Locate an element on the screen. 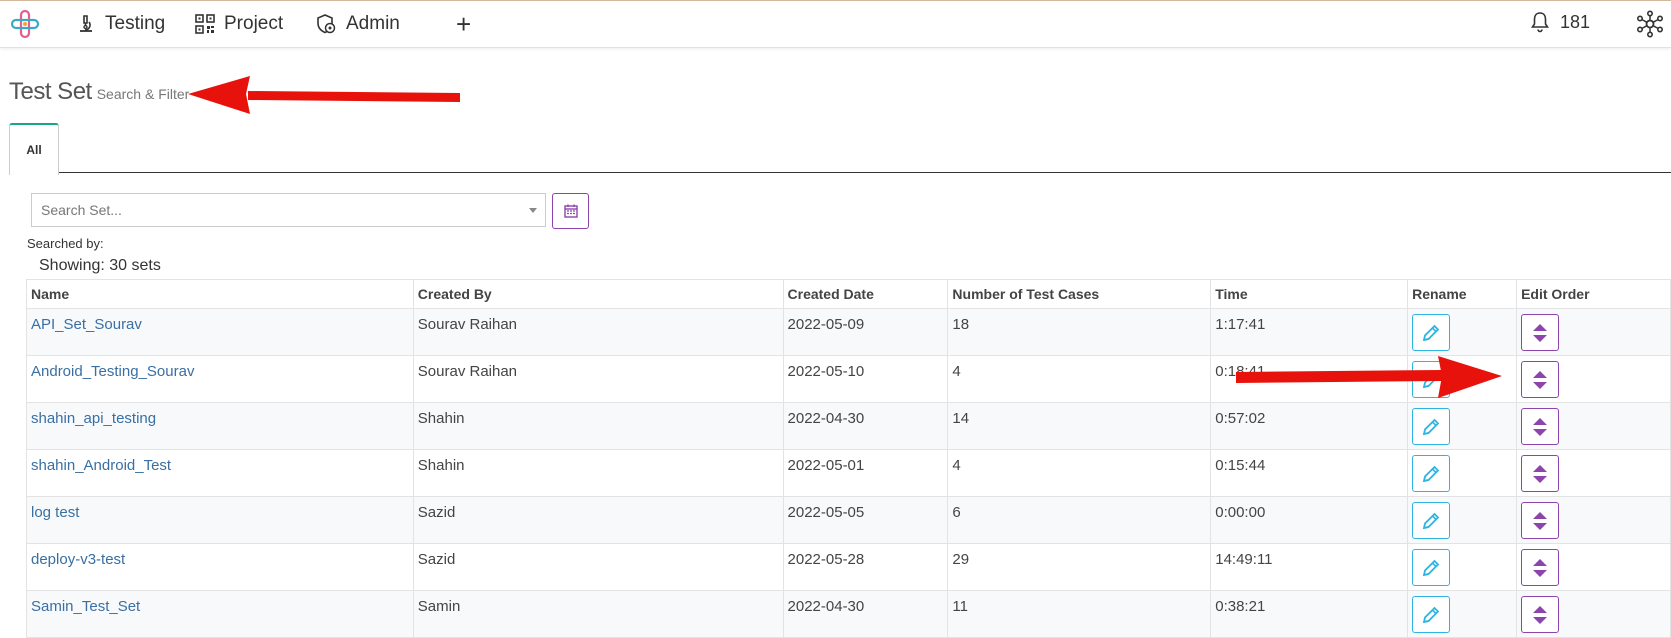  header-rename: Rename is located at coordinates (1462, 294).